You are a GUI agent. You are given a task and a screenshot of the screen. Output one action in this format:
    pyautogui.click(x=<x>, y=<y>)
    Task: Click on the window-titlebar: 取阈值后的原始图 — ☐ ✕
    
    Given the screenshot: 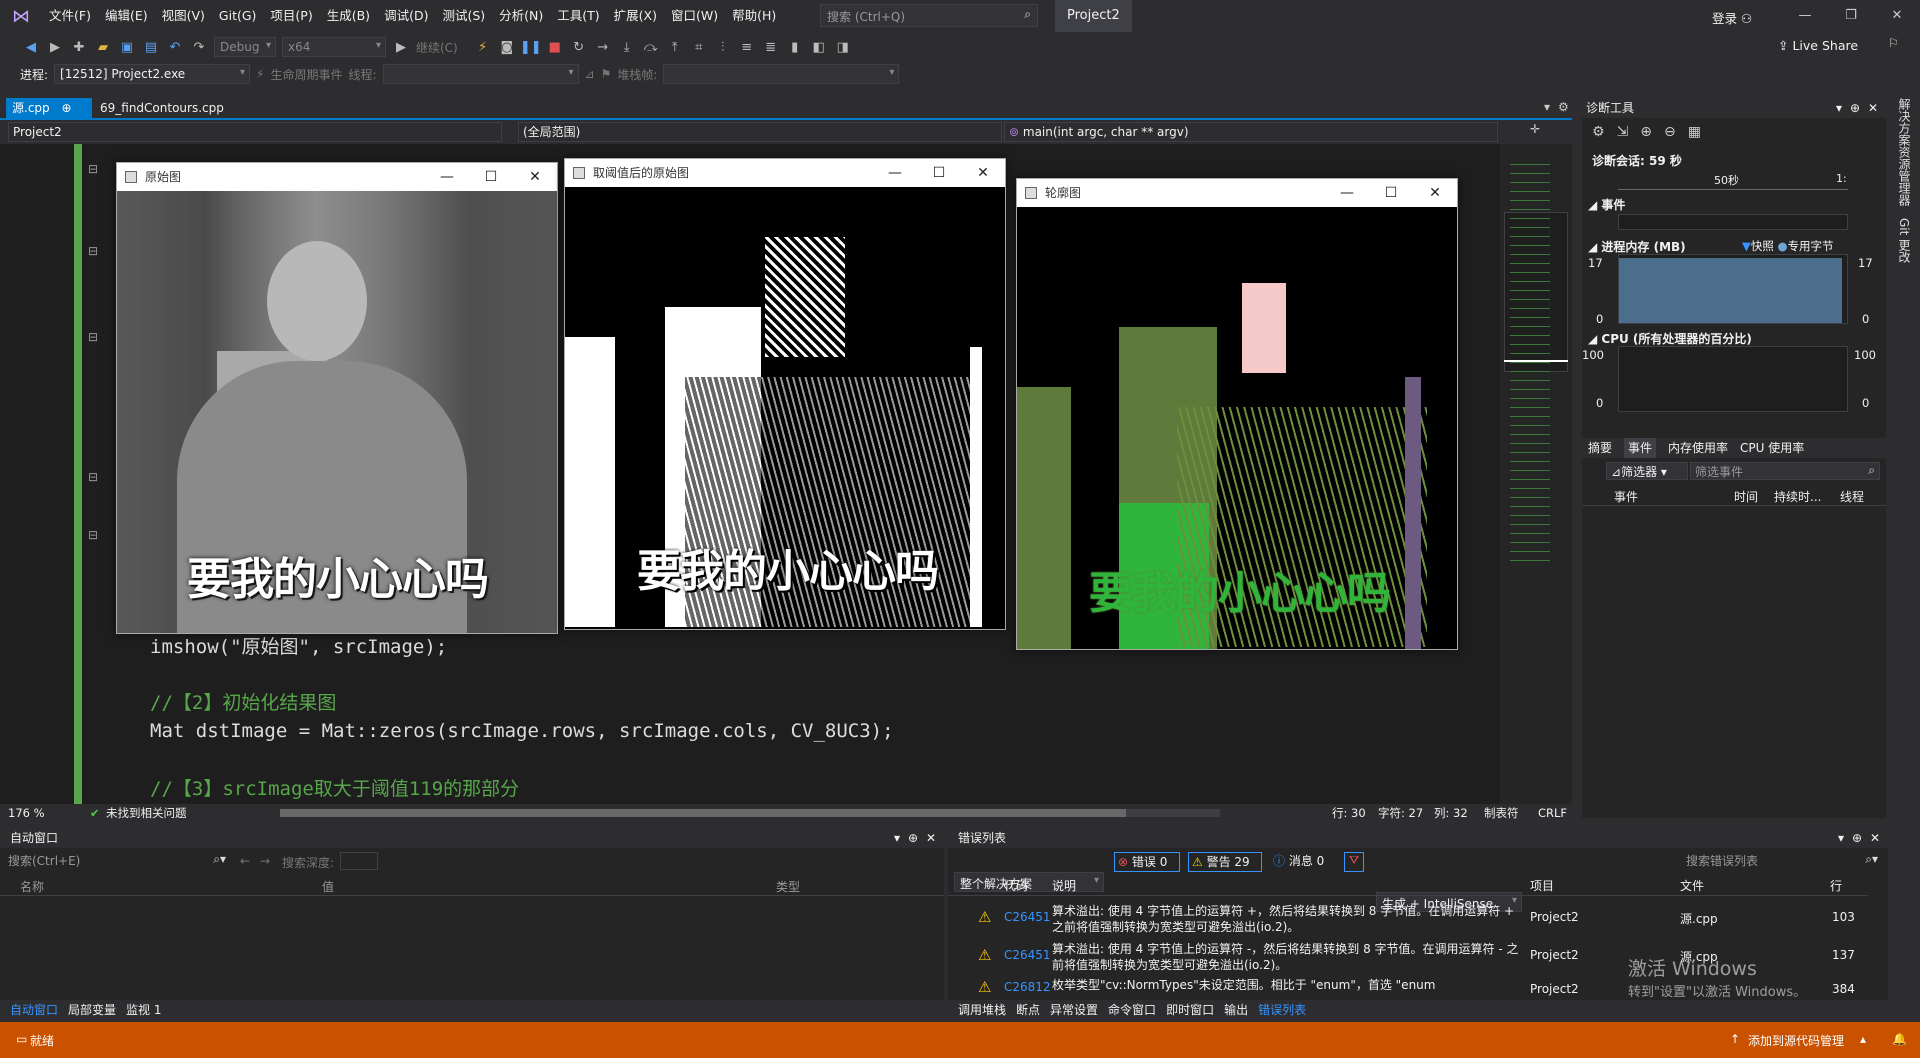 What is the action you would take?
    pyautogui.click(x=785, y=173)
    